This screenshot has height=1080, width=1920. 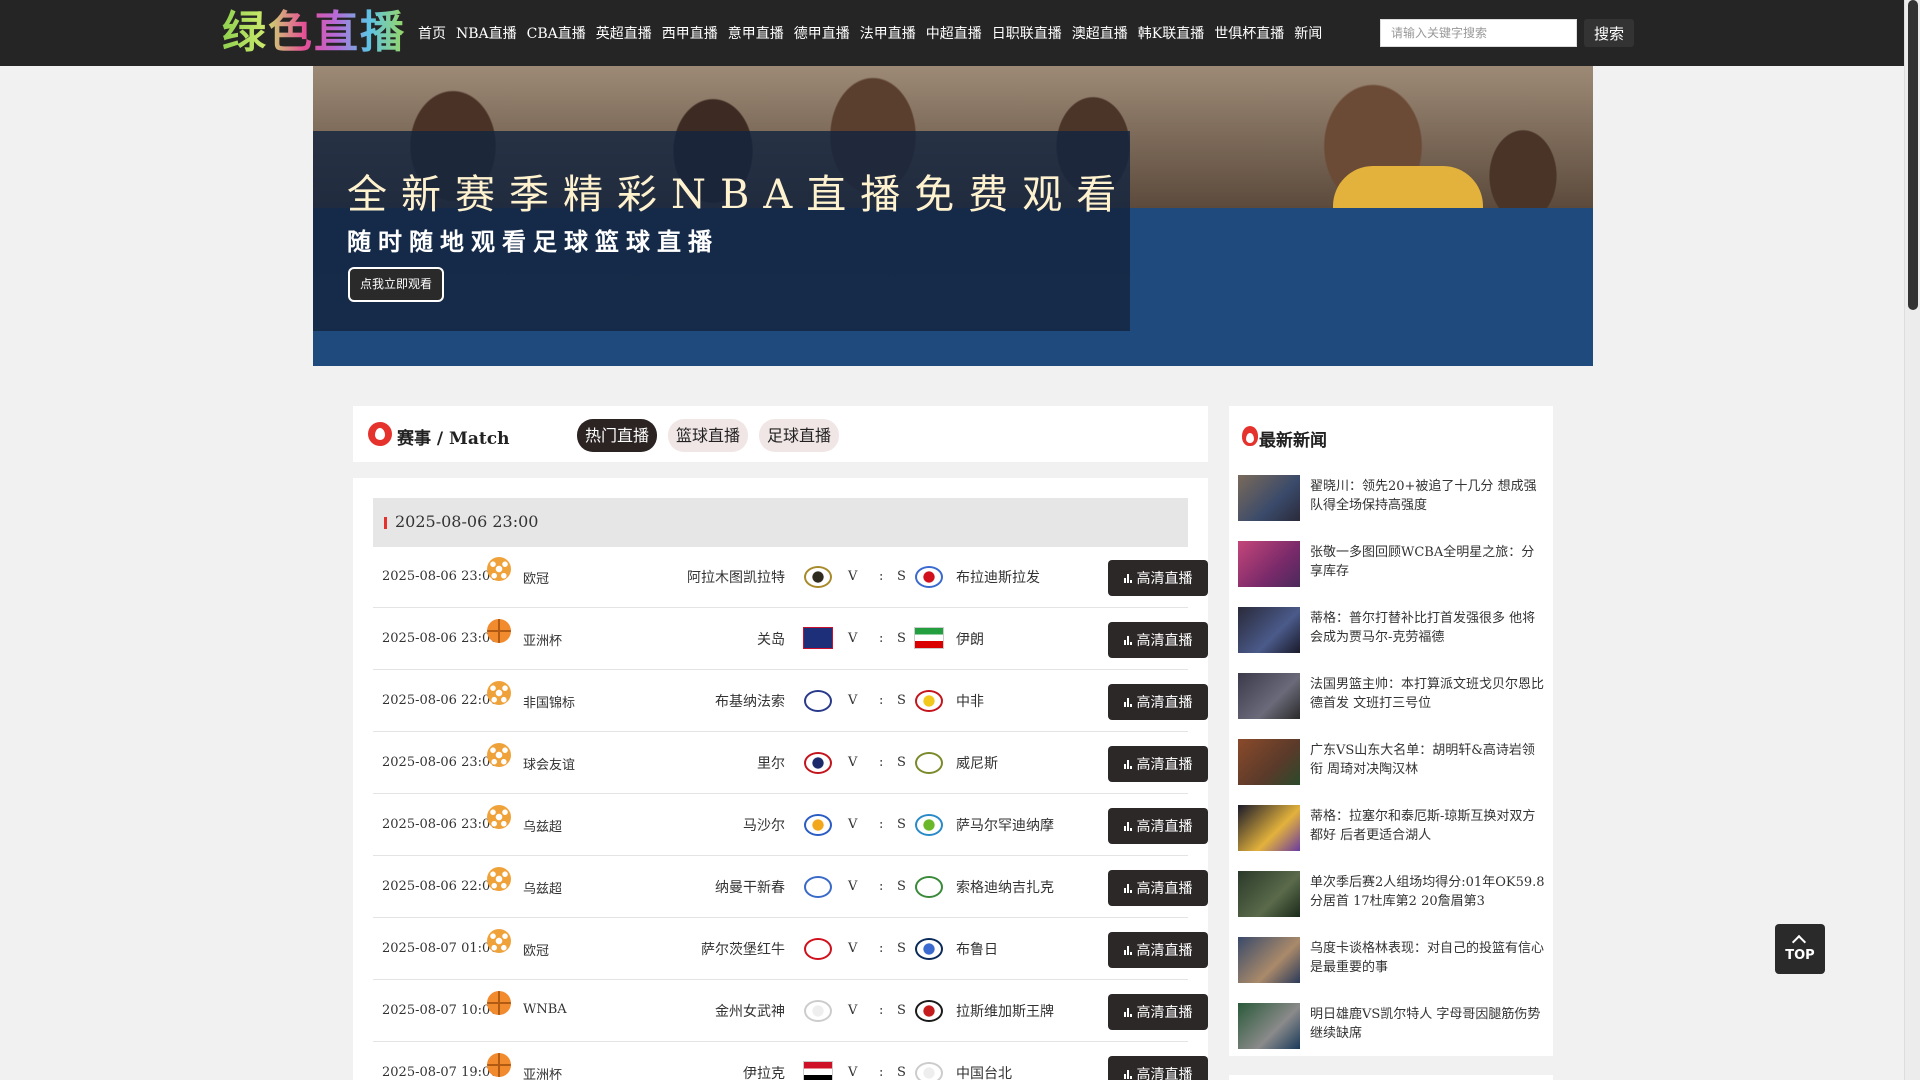 I want to click on news-headline: 翟晓川：领先20+被追了十几分 想成强队得全场保持高强度, so click(x=1427, y=496).